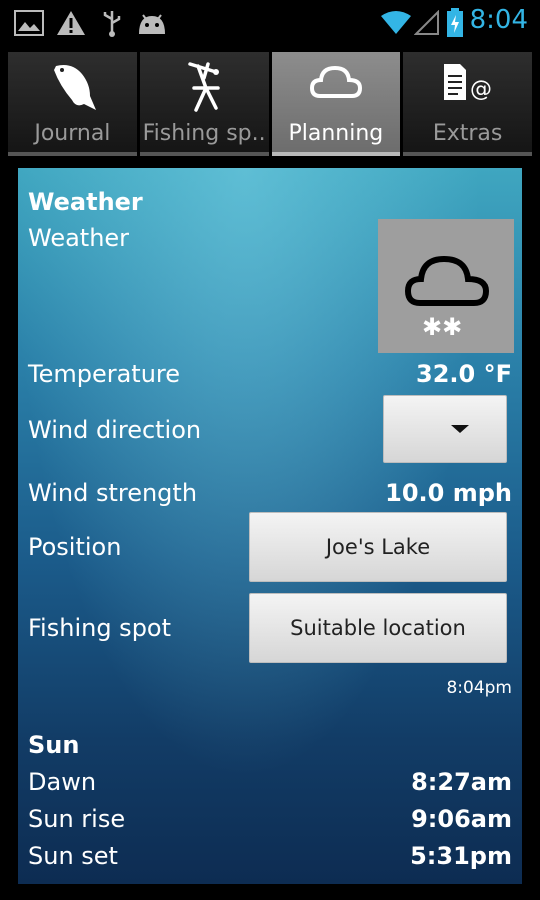 Image resolution: width=540 pixels, height=900 pixels. What do you see at coordinates (448, 493) in the screenshot?
I see `wind-strength-value: 10.0 mph` at bounding box center [448, 493].